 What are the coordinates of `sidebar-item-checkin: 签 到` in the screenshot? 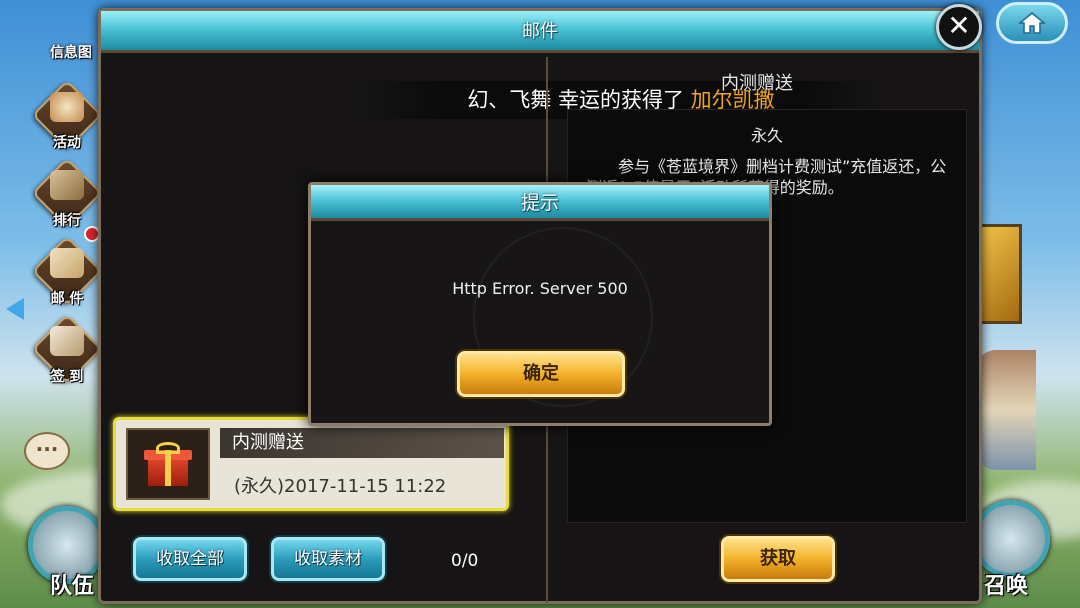 It's located at (67, 349).